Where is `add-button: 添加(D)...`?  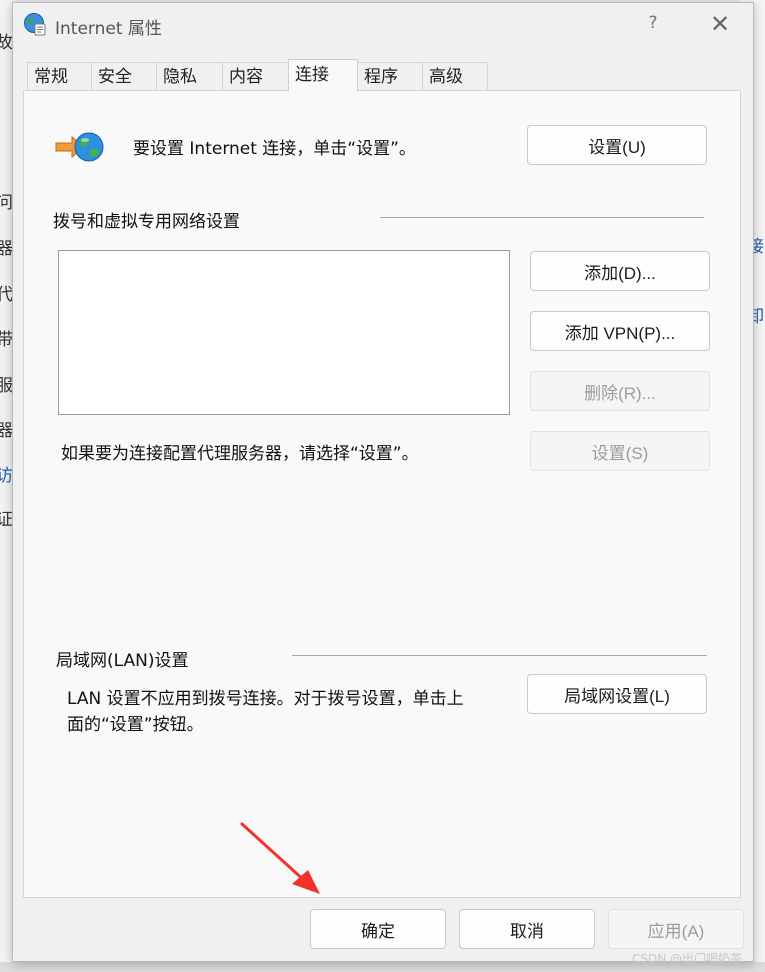
add-button: 添加(D)... is located at coordinates (620, 271).